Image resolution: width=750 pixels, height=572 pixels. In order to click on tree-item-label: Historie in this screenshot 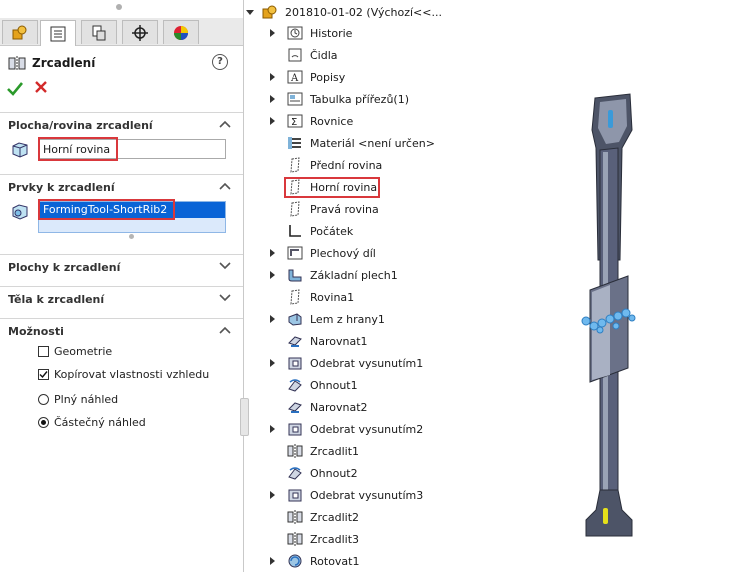, I will do `click(331, 33)`.